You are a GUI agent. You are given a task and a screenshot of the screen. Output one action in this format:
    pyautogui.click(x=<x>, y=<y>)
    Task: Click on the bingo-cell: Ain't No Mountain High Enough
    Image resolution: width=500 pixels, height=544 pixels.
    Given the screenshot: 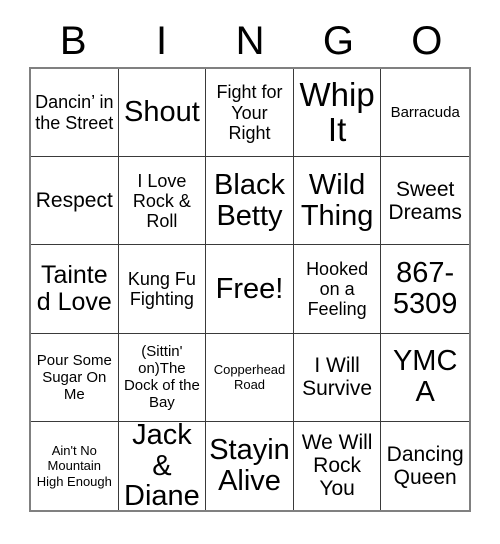 What is the action you would take?
    pyautogui.click(x=75, y=465)
    